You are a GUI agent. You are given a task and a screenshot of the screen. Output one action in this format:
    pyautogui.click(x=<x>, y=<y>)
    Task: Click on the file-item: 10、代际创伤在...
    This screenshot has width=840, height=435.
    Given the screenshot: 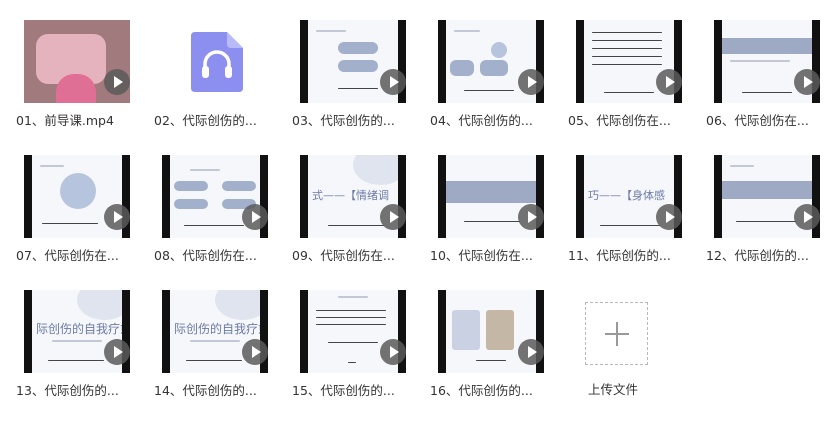 What is the action you would take?
    pyautogui.click(x=494, y=199)
    